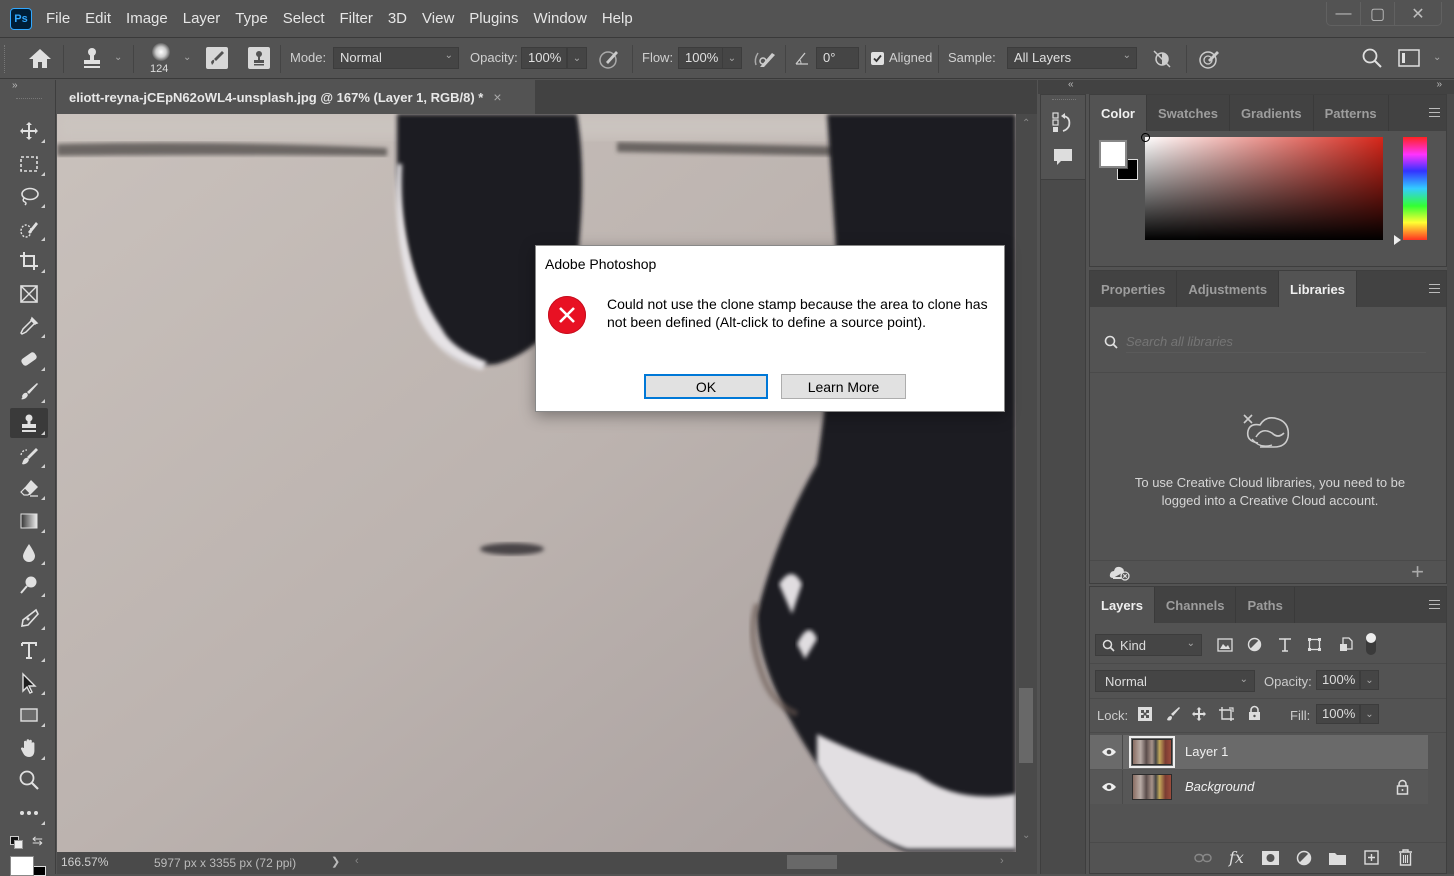  I want to click on layer-row-background: Background, so click(1259, 787).